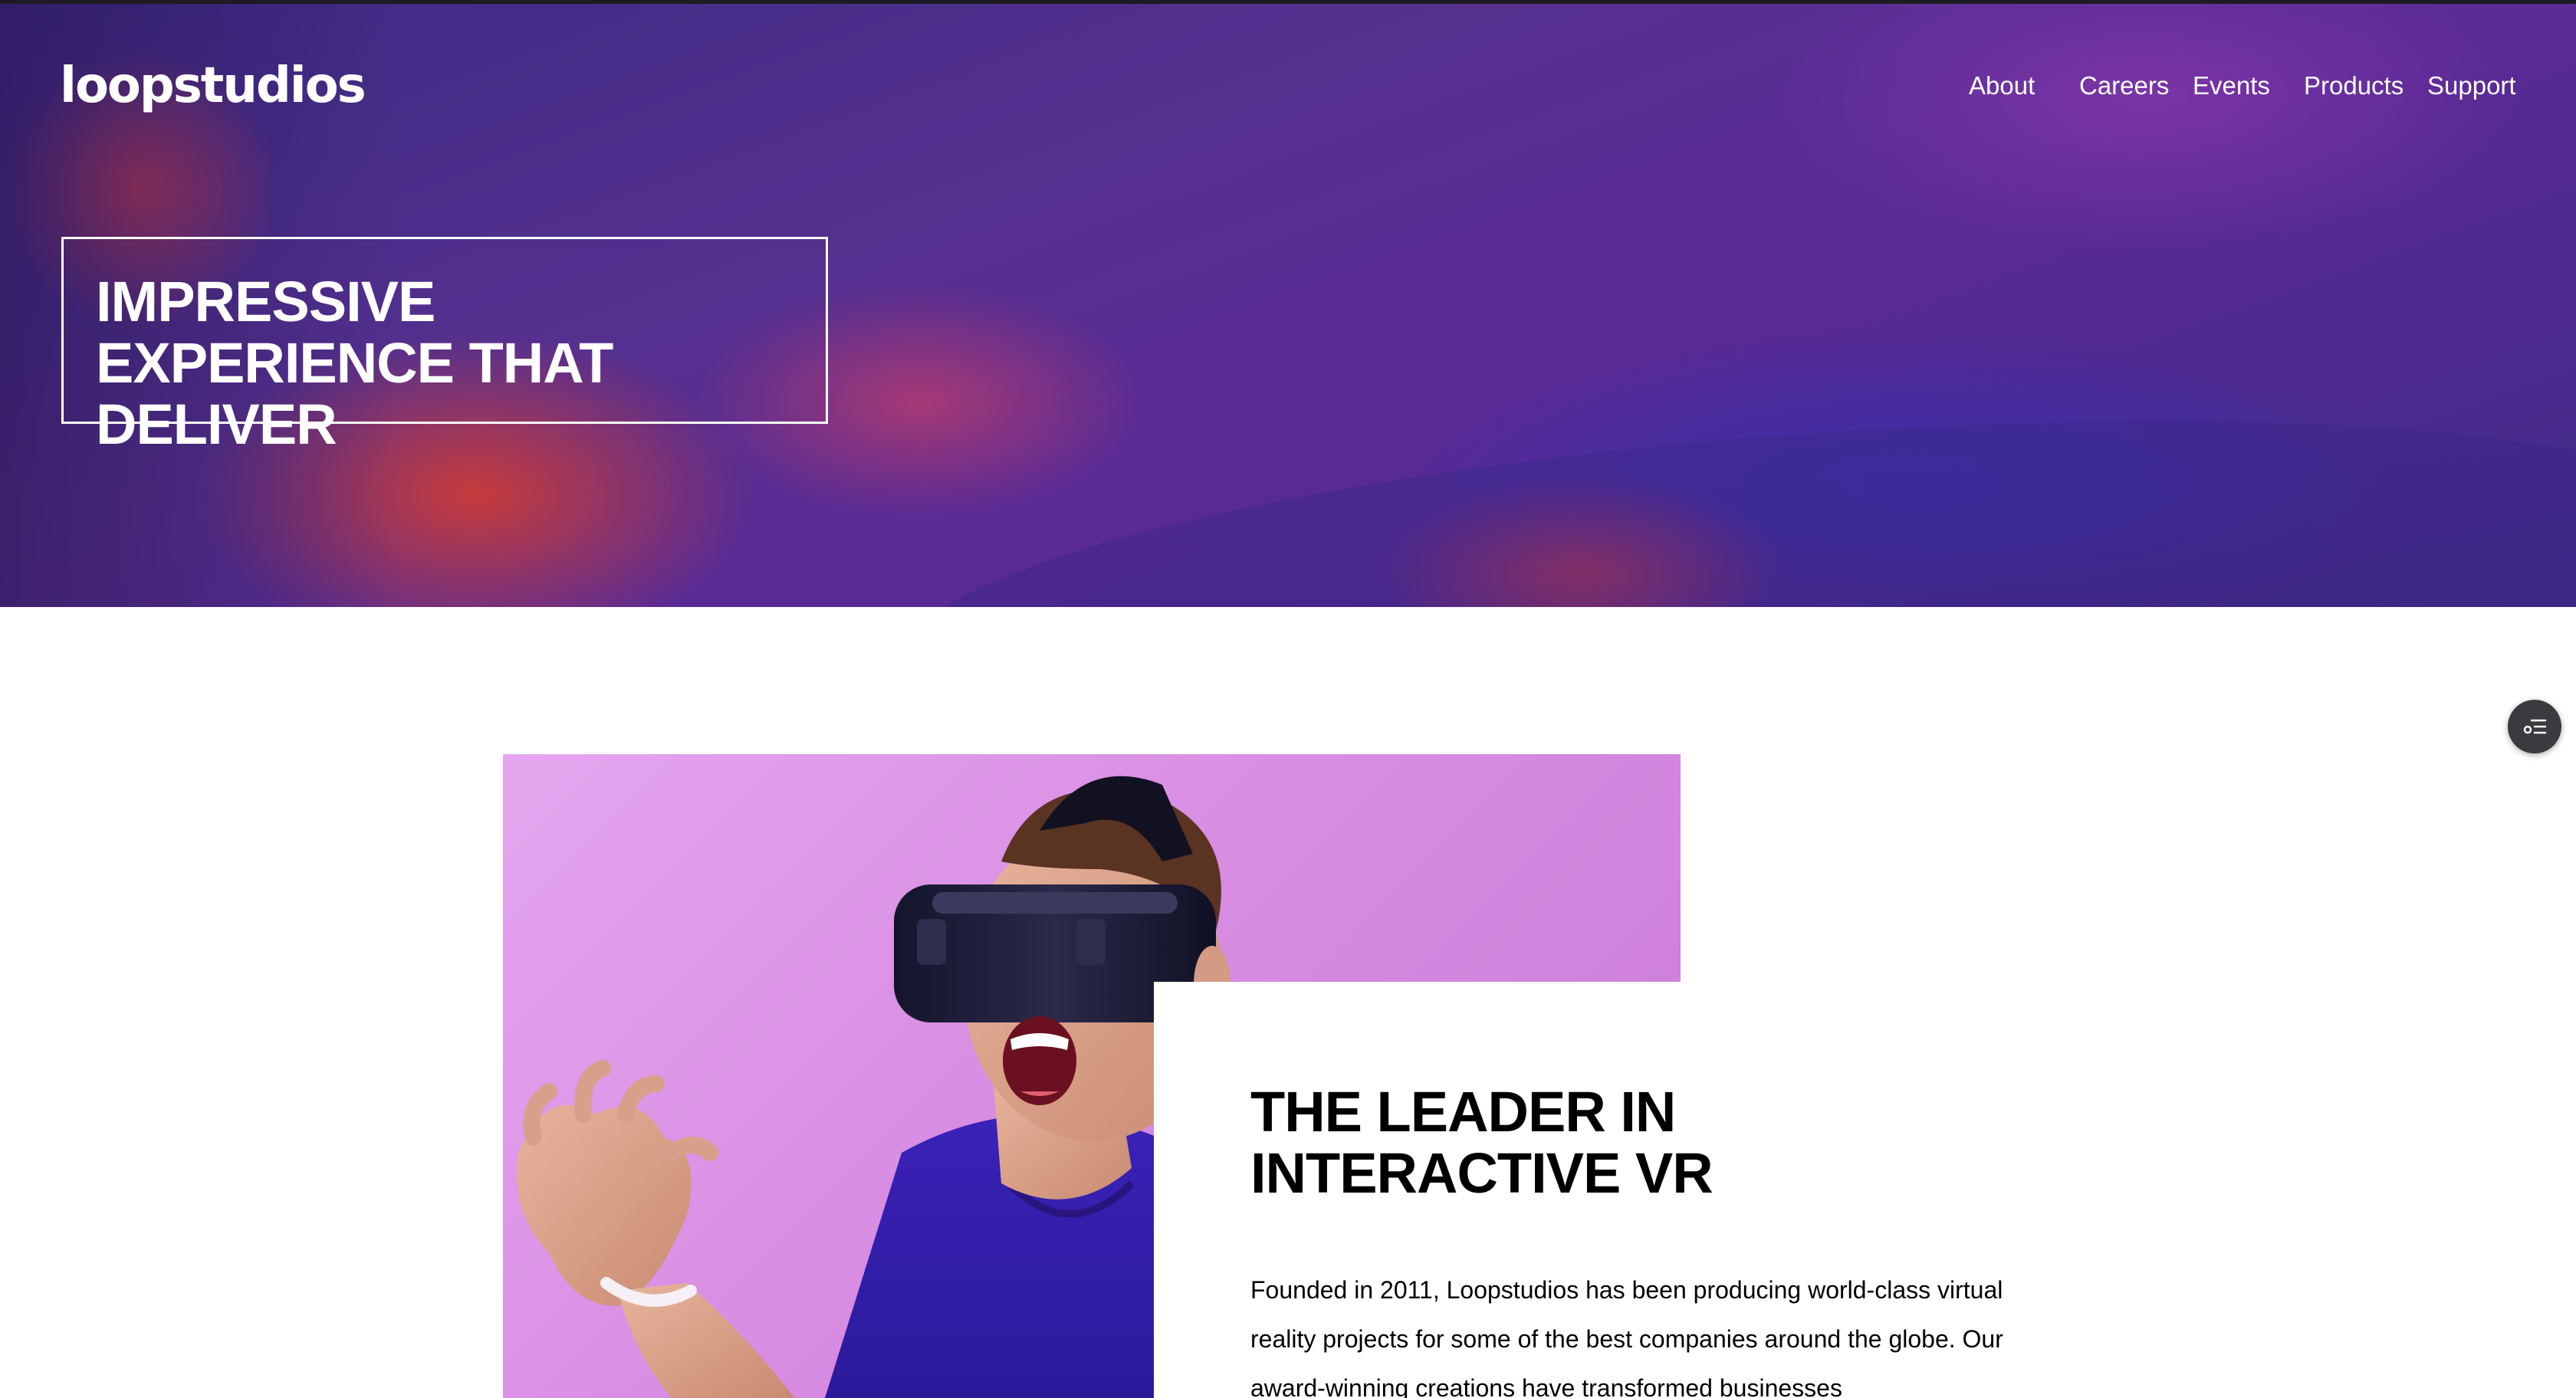 The image size is (2576, 1398). I want to click on hero-title: IMPRESSIVE EXPERIENCE THAT DELIVER, so click(355, 363).